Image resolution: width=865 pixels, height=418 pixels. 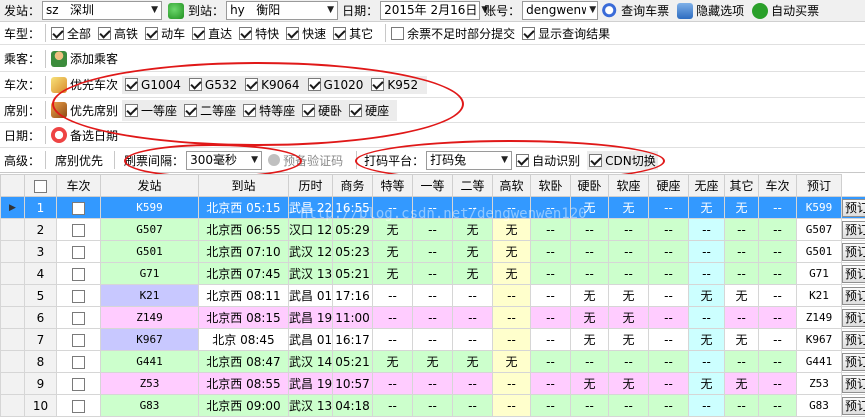 I want to click on column-header: 硬座, so click(x=668, y=185).